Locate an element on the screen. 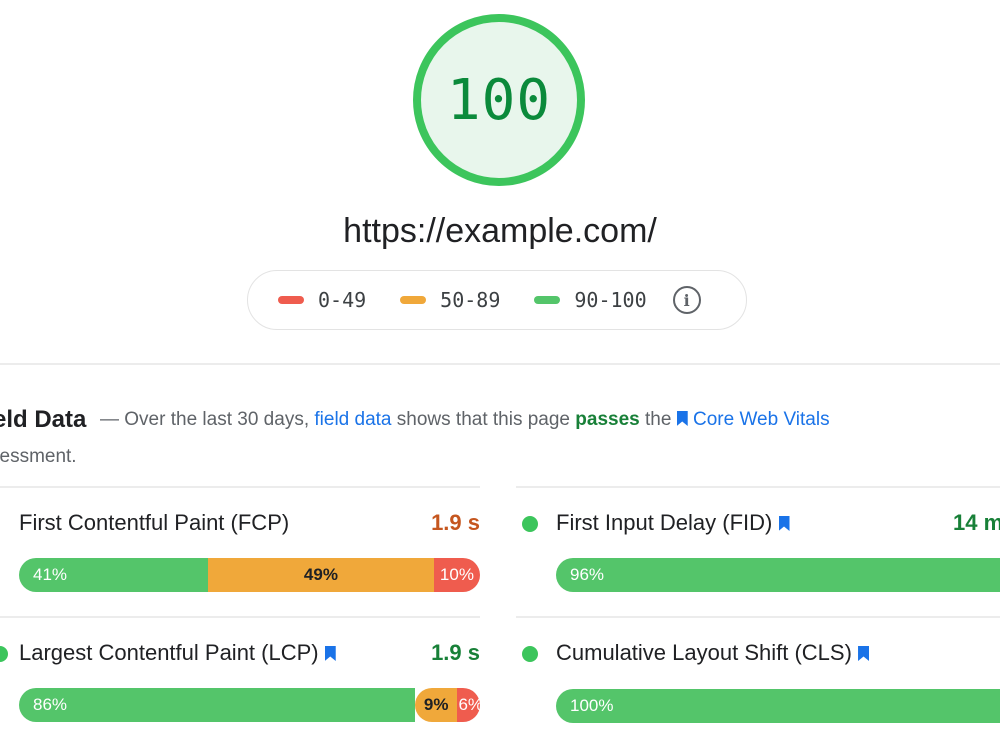  distribution-bar: 86% 9% 6% is located at coordinates (249, 705).